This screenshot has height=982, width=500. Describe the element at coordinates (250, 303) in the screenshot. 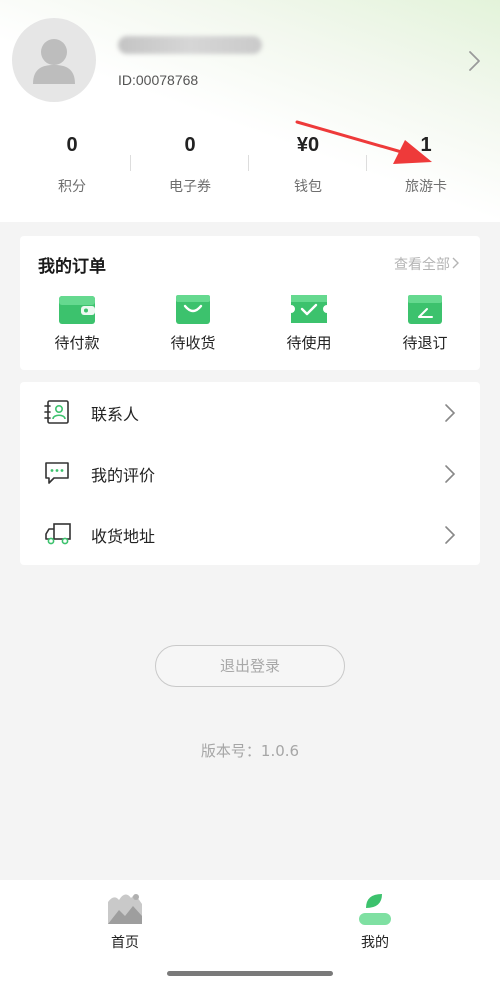

I see `orders-card: 我的订单 查看全部 待付款 待收货 待使用 待退订` at that location.